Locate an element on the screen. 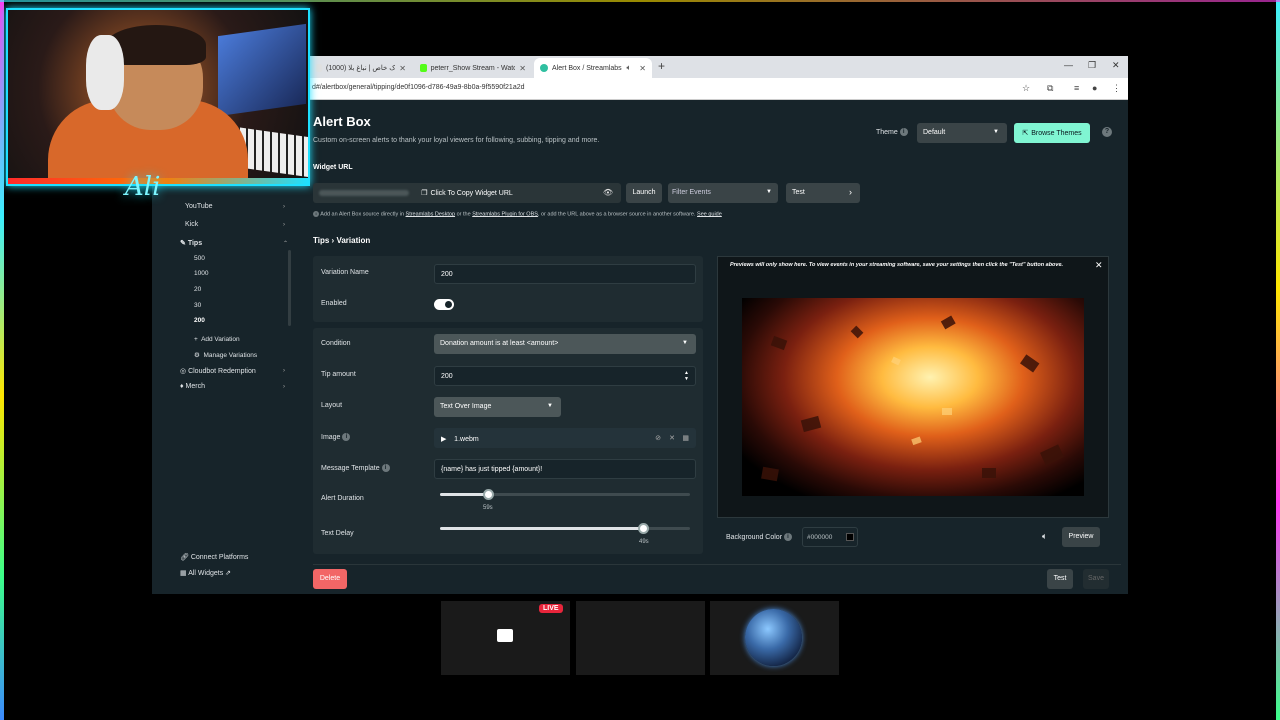 The width and height of the screenshot is (1280, 720). kick-favicon is located at coordinates (423, 68).